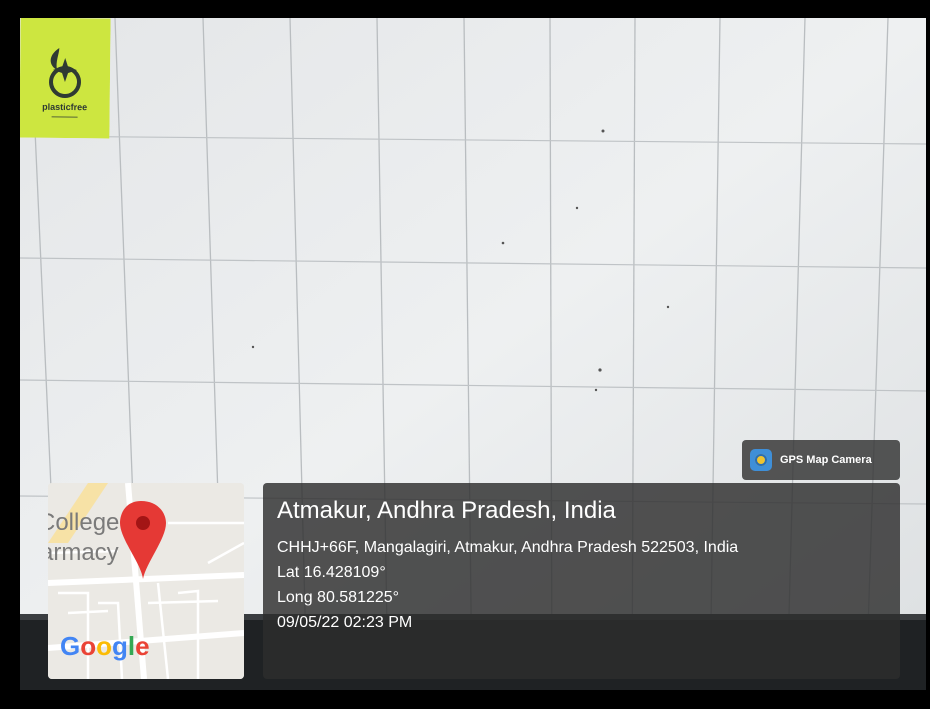 Image resolution: width=930 pixels, height=709 pixels. What do you see at coordinates (345, 622) in the screenshot?
I see `datetime-text: 09/05/22 02:23 PM` at bounding box center [345, 622].